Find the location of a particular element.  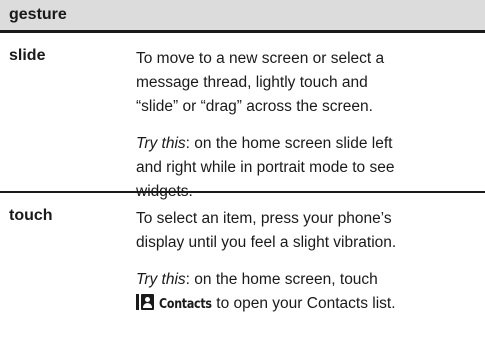

description-line: To move to a new screen or select a is located at coordinates (260, 58).